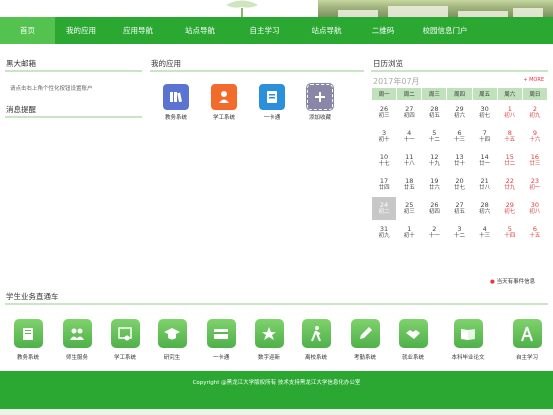  Describe the element at coordinates (409, 232) in the screenshot. I see `calendar-day: 1 初十` at that location.